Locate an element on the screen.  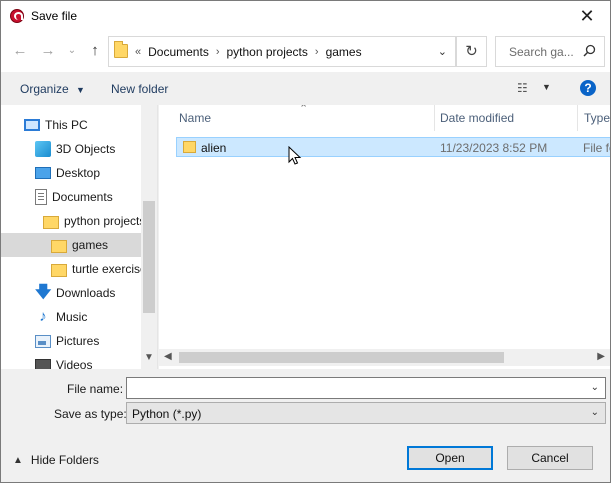
navigation-pane-scrollbar: ▼ is located at coordinates (149, 237).